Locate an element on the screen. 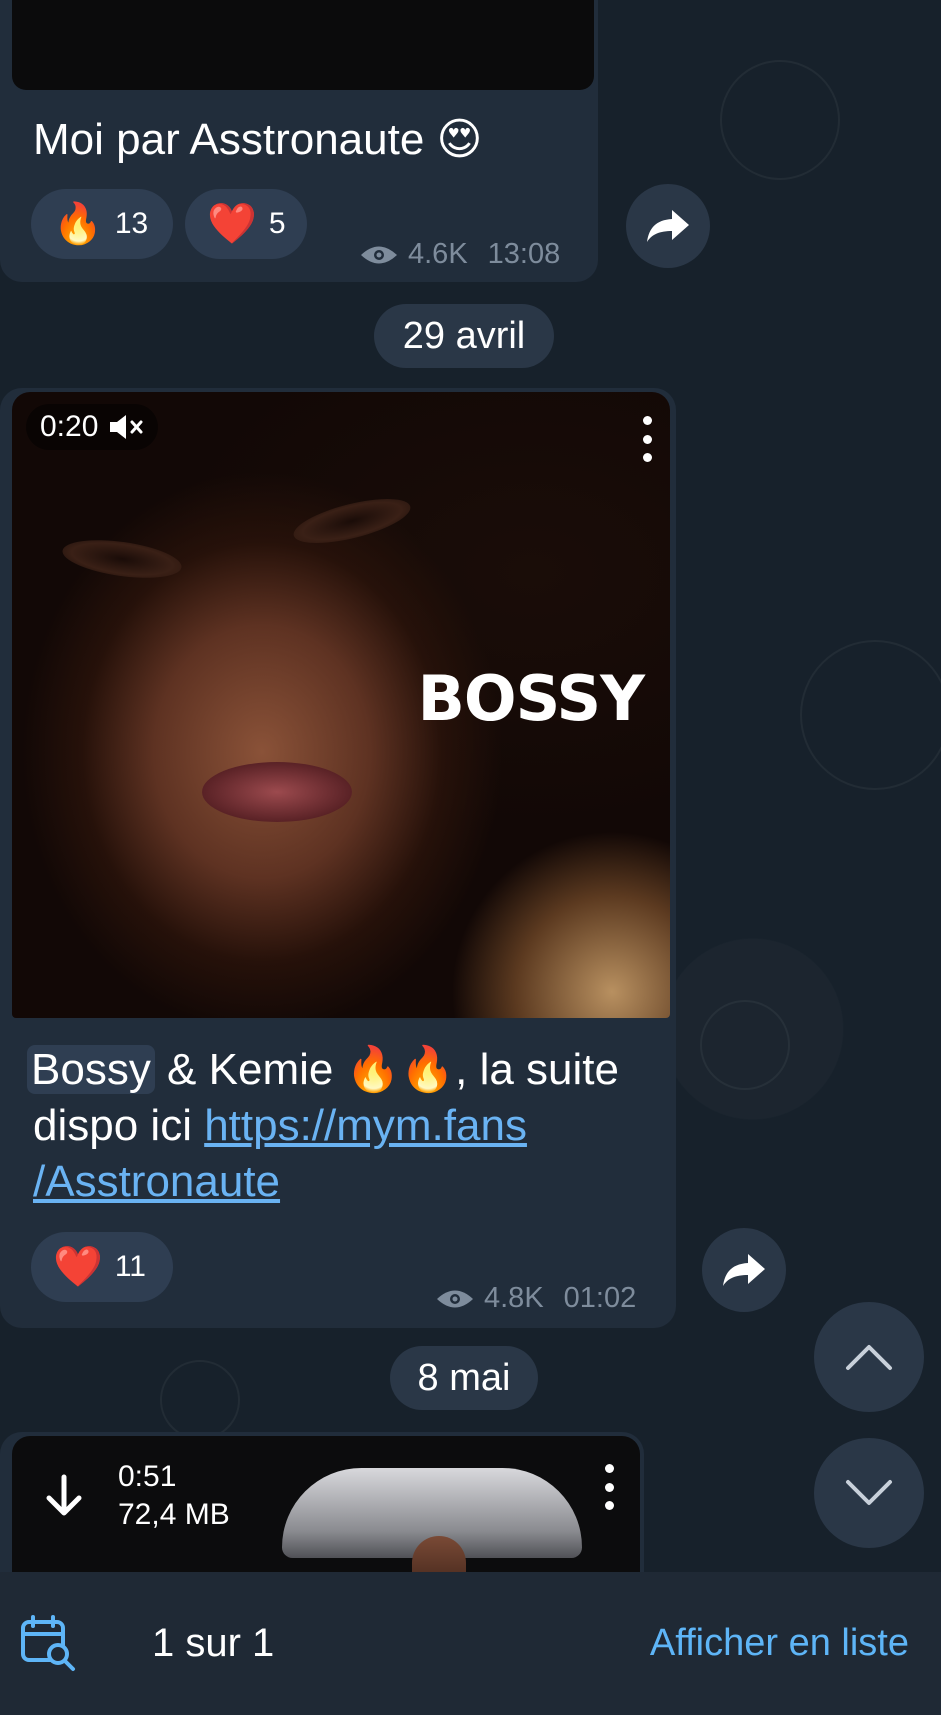 The width and height of the screenshot is (941, 1715). view-count: 4.6K is located at coordinates (438, 254).